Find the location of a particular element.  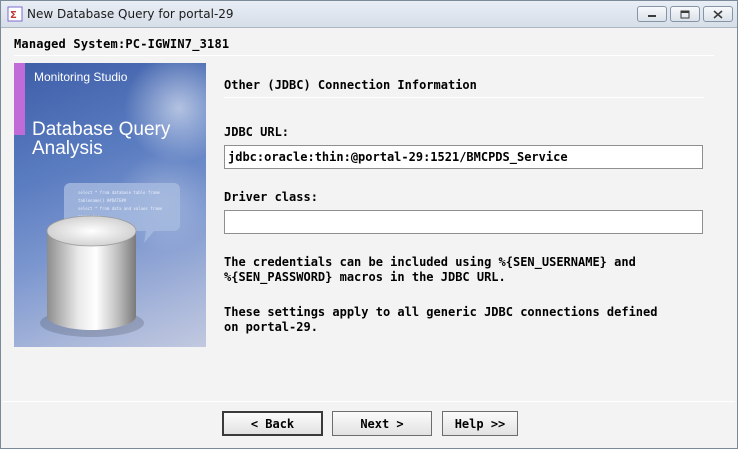

maximize-button is located at coordinates (685, 14).